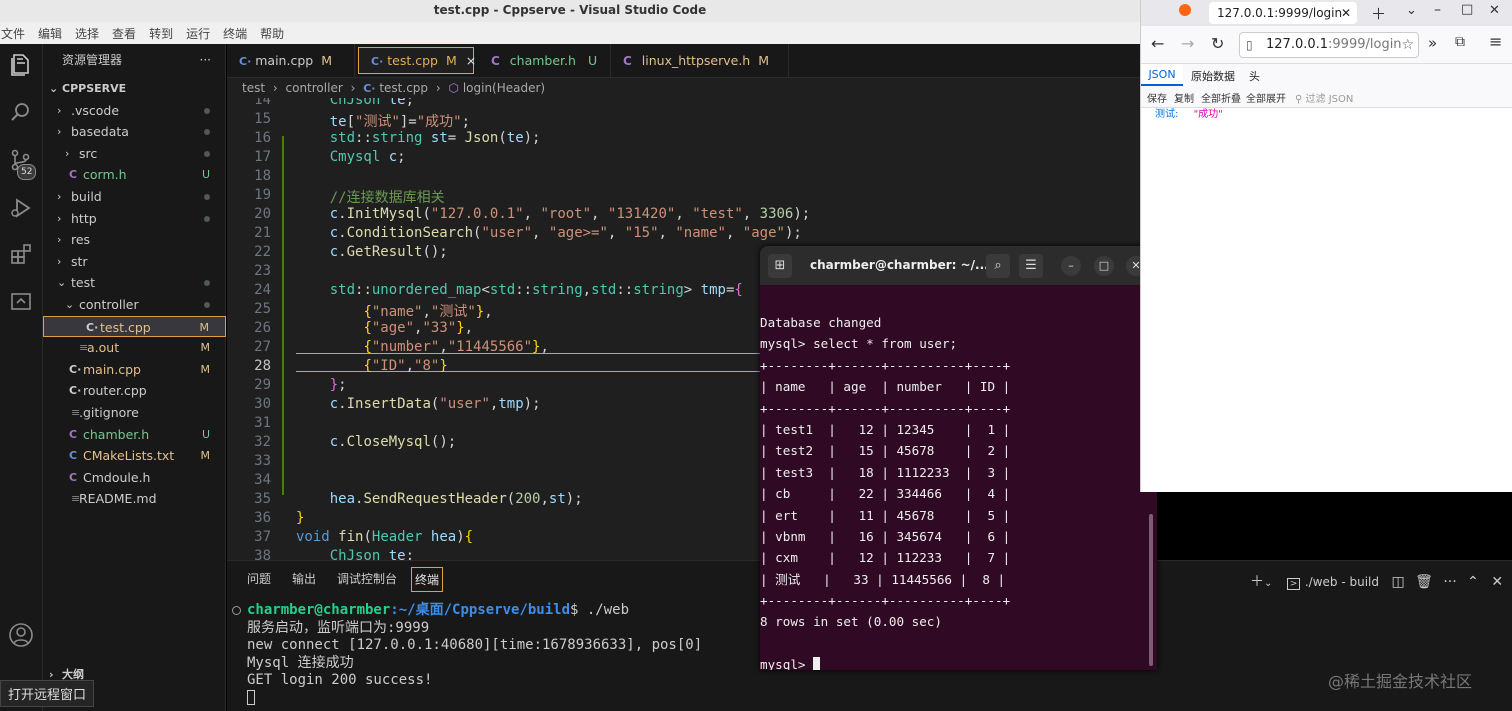 The height and width of the screenshot is (711, 1512). What do you see at coordinates (21, 305) in the screenshot?
I see `remote-explorer-icon` at bounding box center [21, 305].